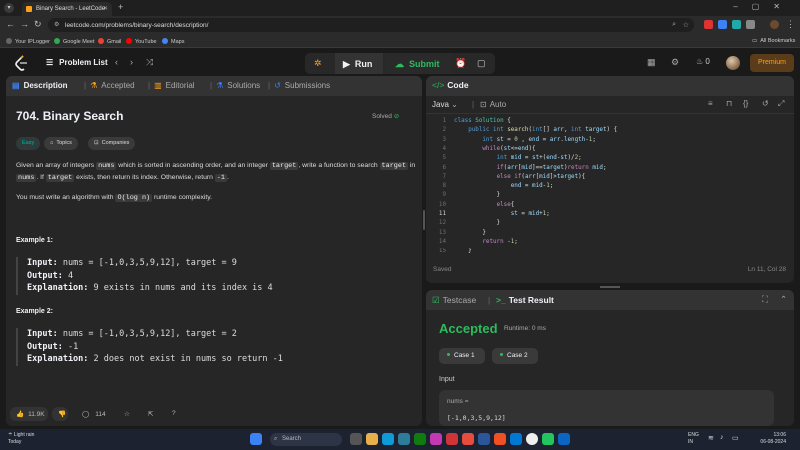  What do you see at coordinates (772, 63) in the screenshot?
I see `premium-button: Premium` at bounding box center [772, 63].